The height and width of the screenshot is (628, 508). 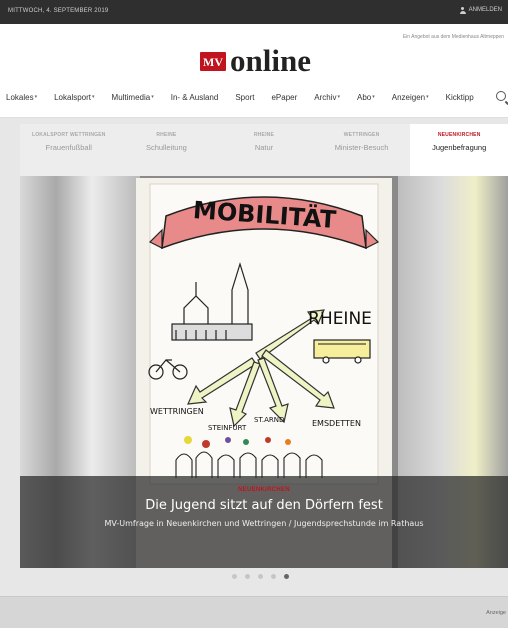 What do you see at coordinates (68, 135) in the screenshot?
I see `tab-kicker: LOKALSPORT WETTRINGEN` at bounding box center [68, 135].